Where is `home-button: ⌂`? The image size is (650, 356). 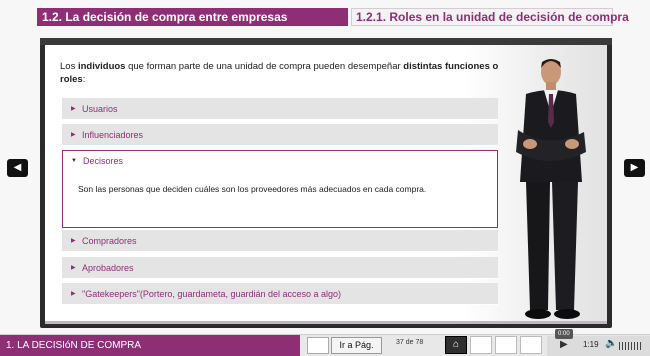
home-button: ⌂ is located at coordinates (456, 345).